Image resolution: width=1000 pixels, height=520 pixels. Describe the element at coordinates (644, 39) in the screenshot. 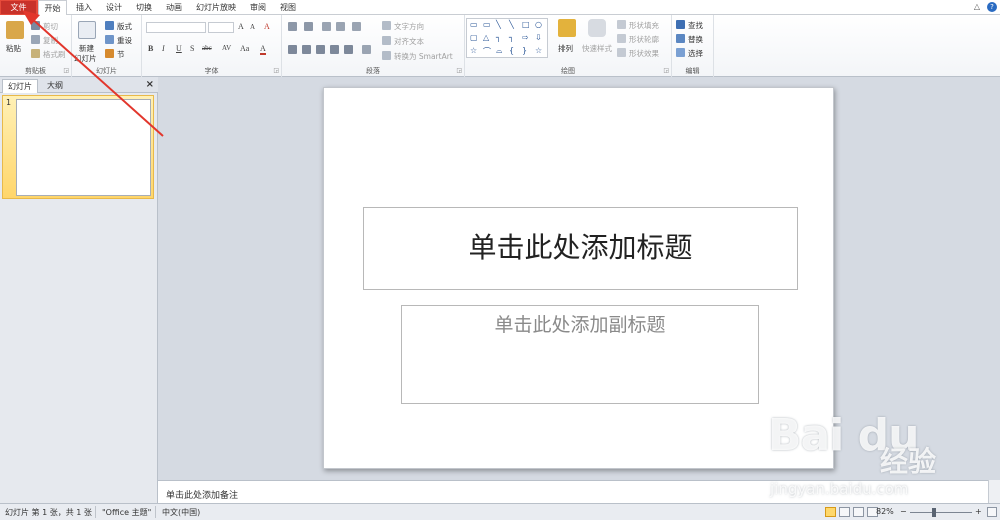

I see `shape-outline-button: 形状轮廓` at that location.